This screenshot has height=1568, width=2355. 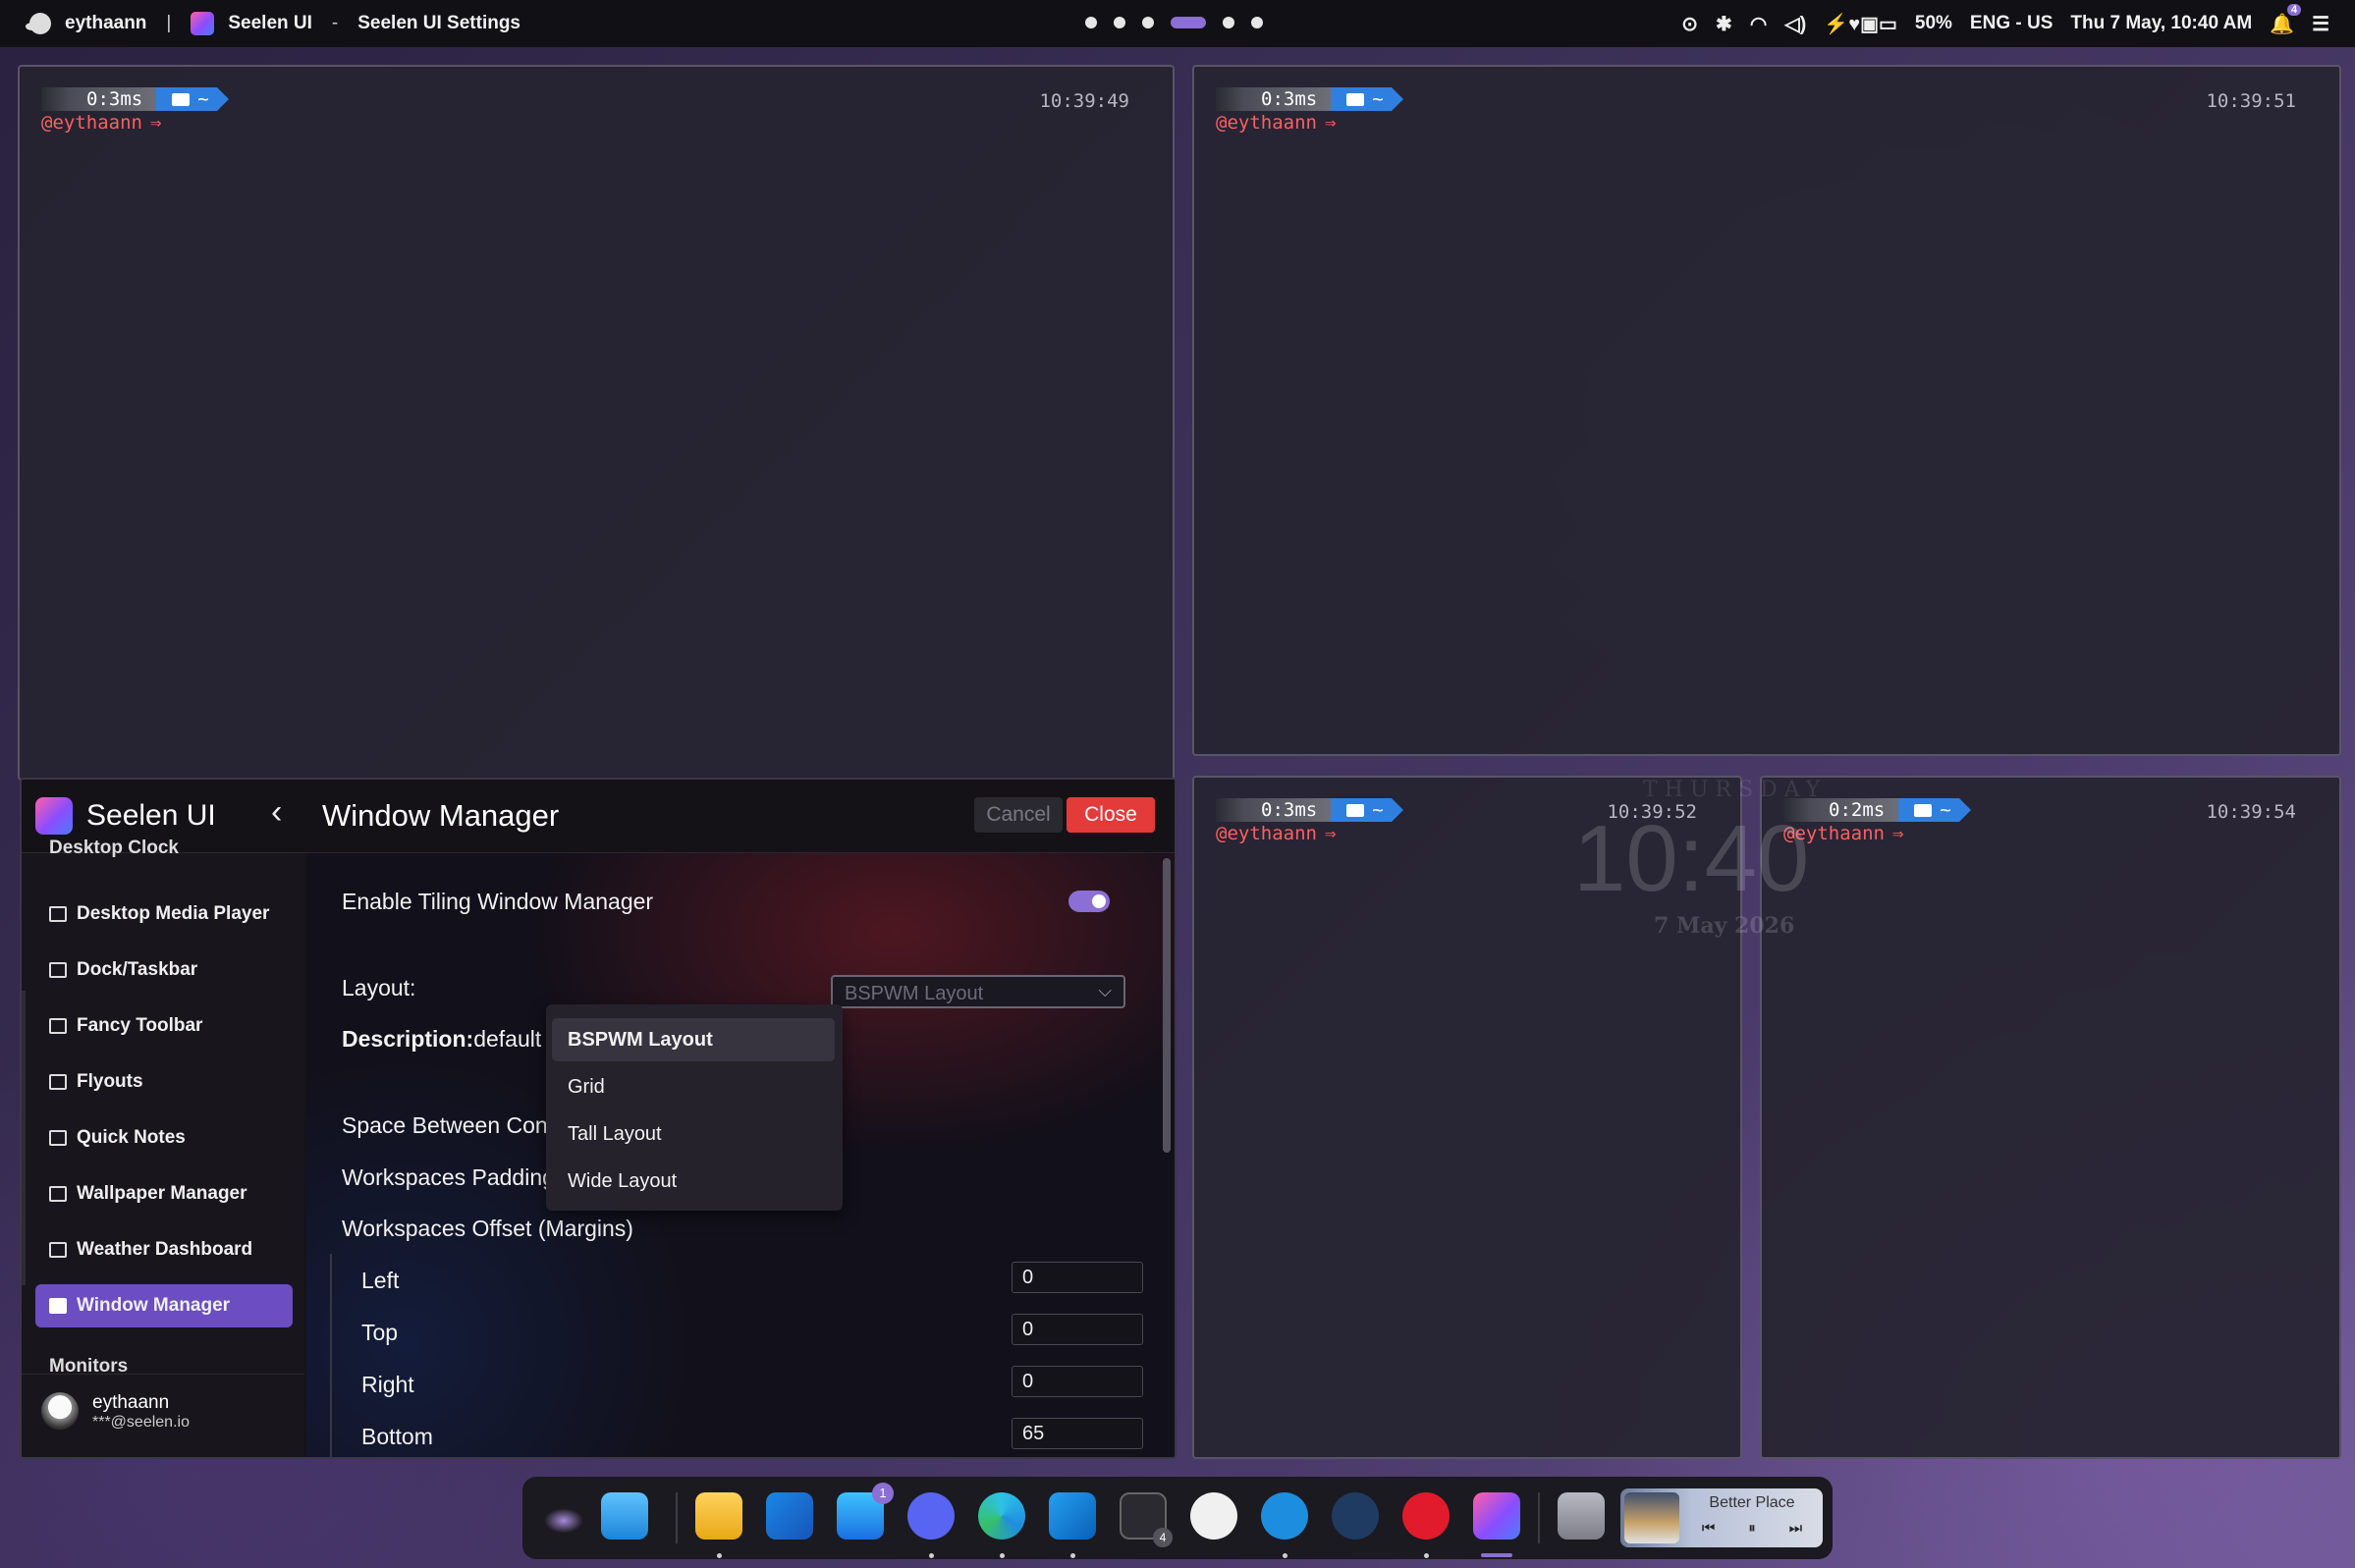 What do you see at coordinates (1213, 1516) in the screenshot?
I see `obsidian-icon` at bounding box center [1213, 1516].